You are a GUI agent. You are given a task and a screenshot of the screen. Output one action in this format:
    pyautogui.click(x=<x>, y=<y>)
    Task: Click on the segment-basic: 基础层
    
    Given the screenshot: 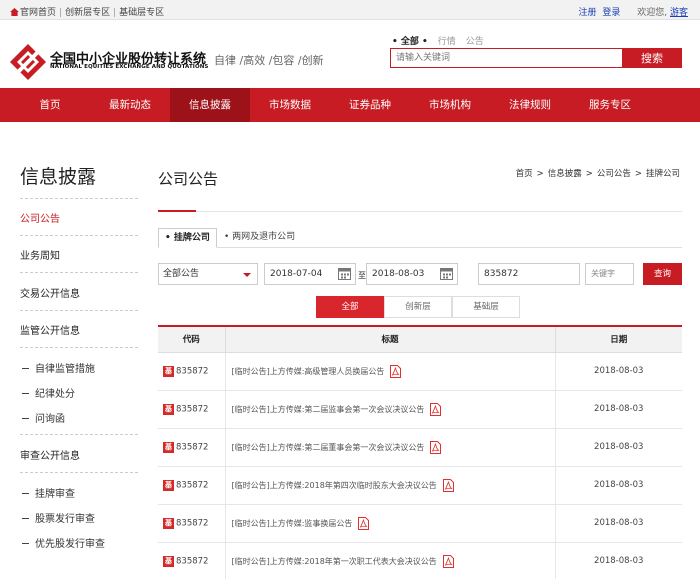 What is the action you would take?
    pyautogui.click(x=486, y=307)
    